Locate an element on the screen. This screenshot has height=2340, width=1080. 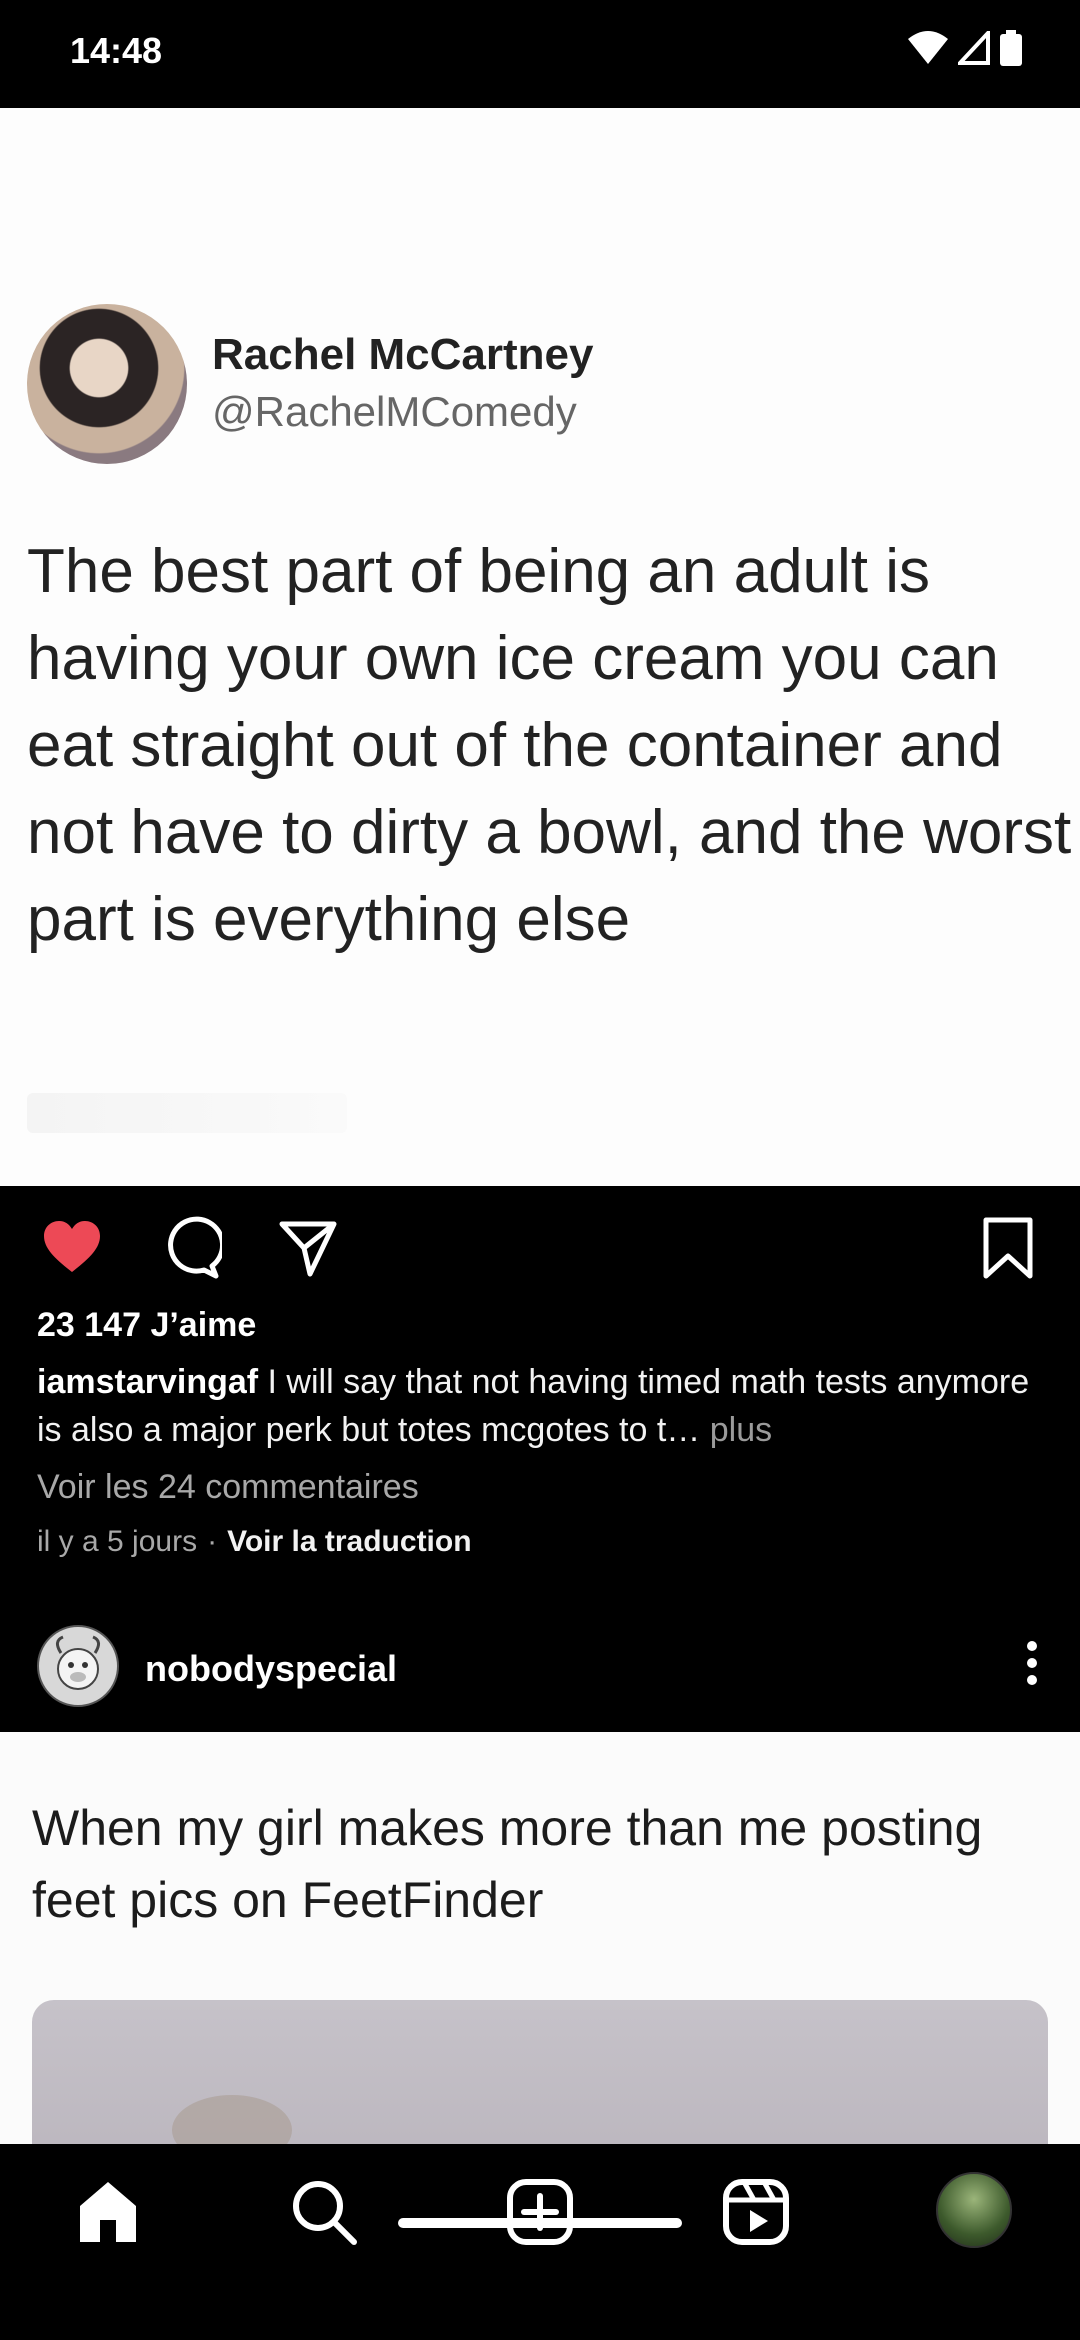
view-comments-link: Voir les 24 commentaires is located at coordinates (228, 1487).